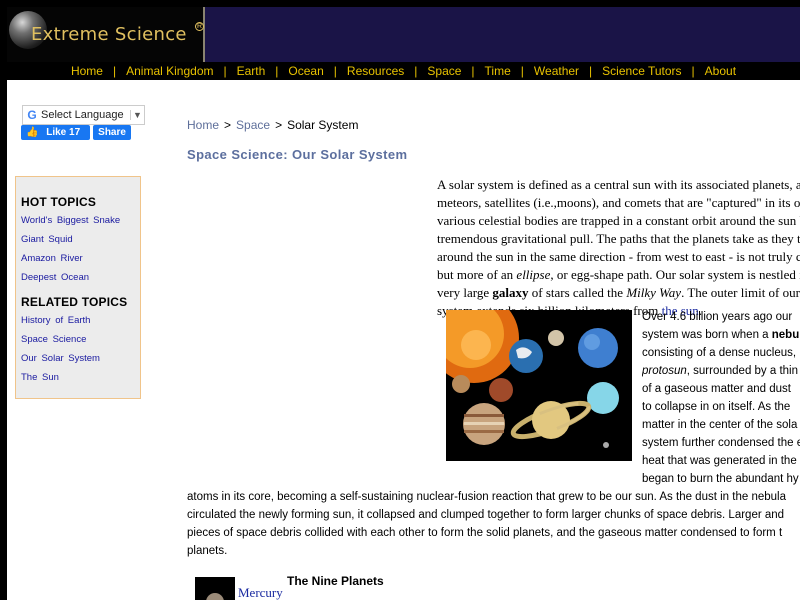 This screenshot has width=800, height=600. I want to click on nav-earth: Earth, so click(251, 71).